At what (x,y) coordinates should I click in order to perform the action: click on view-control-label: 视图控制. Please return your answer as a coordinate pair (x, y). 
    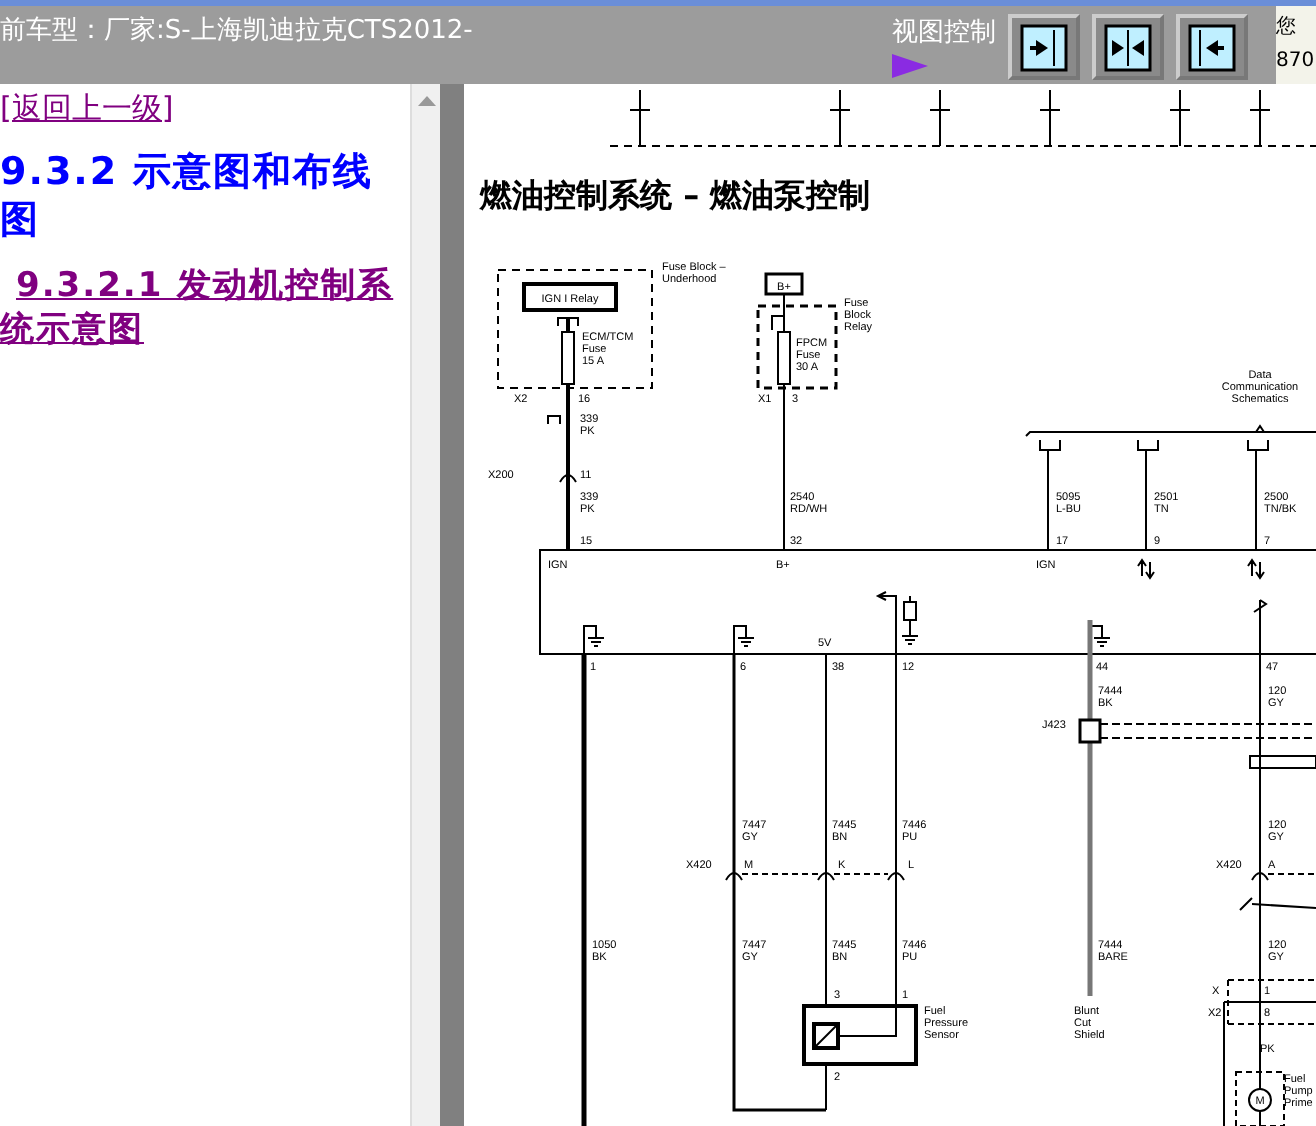
    Looking at the image, I should click on (945, 33).